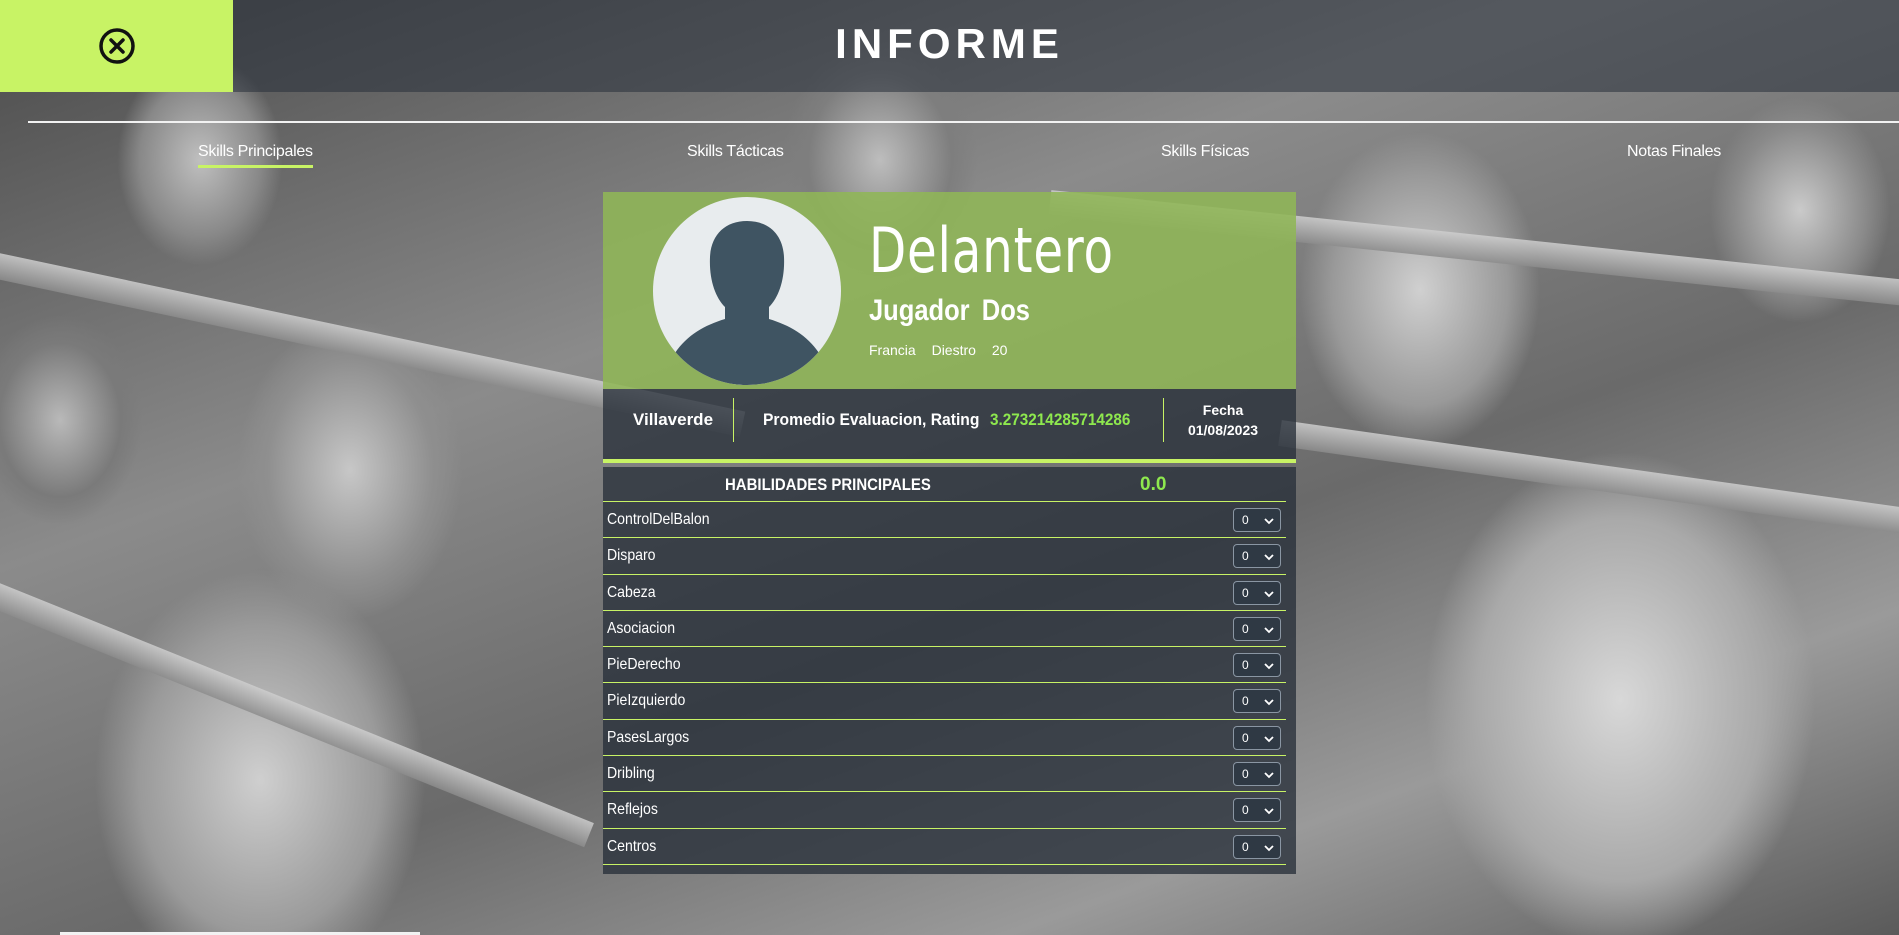 Image resolution: width=1899 pixels, height=935 pixels. I want to click on club-name: Villaverde, so click(673, 419).